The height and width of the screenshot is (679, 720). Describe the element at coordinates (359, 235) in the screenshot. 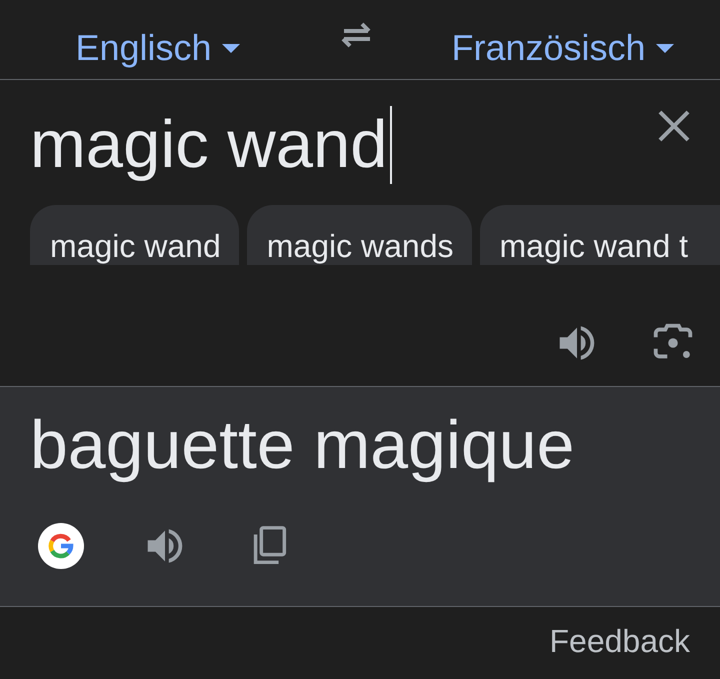

I see `suggestion-chip: magic wands` at that location.